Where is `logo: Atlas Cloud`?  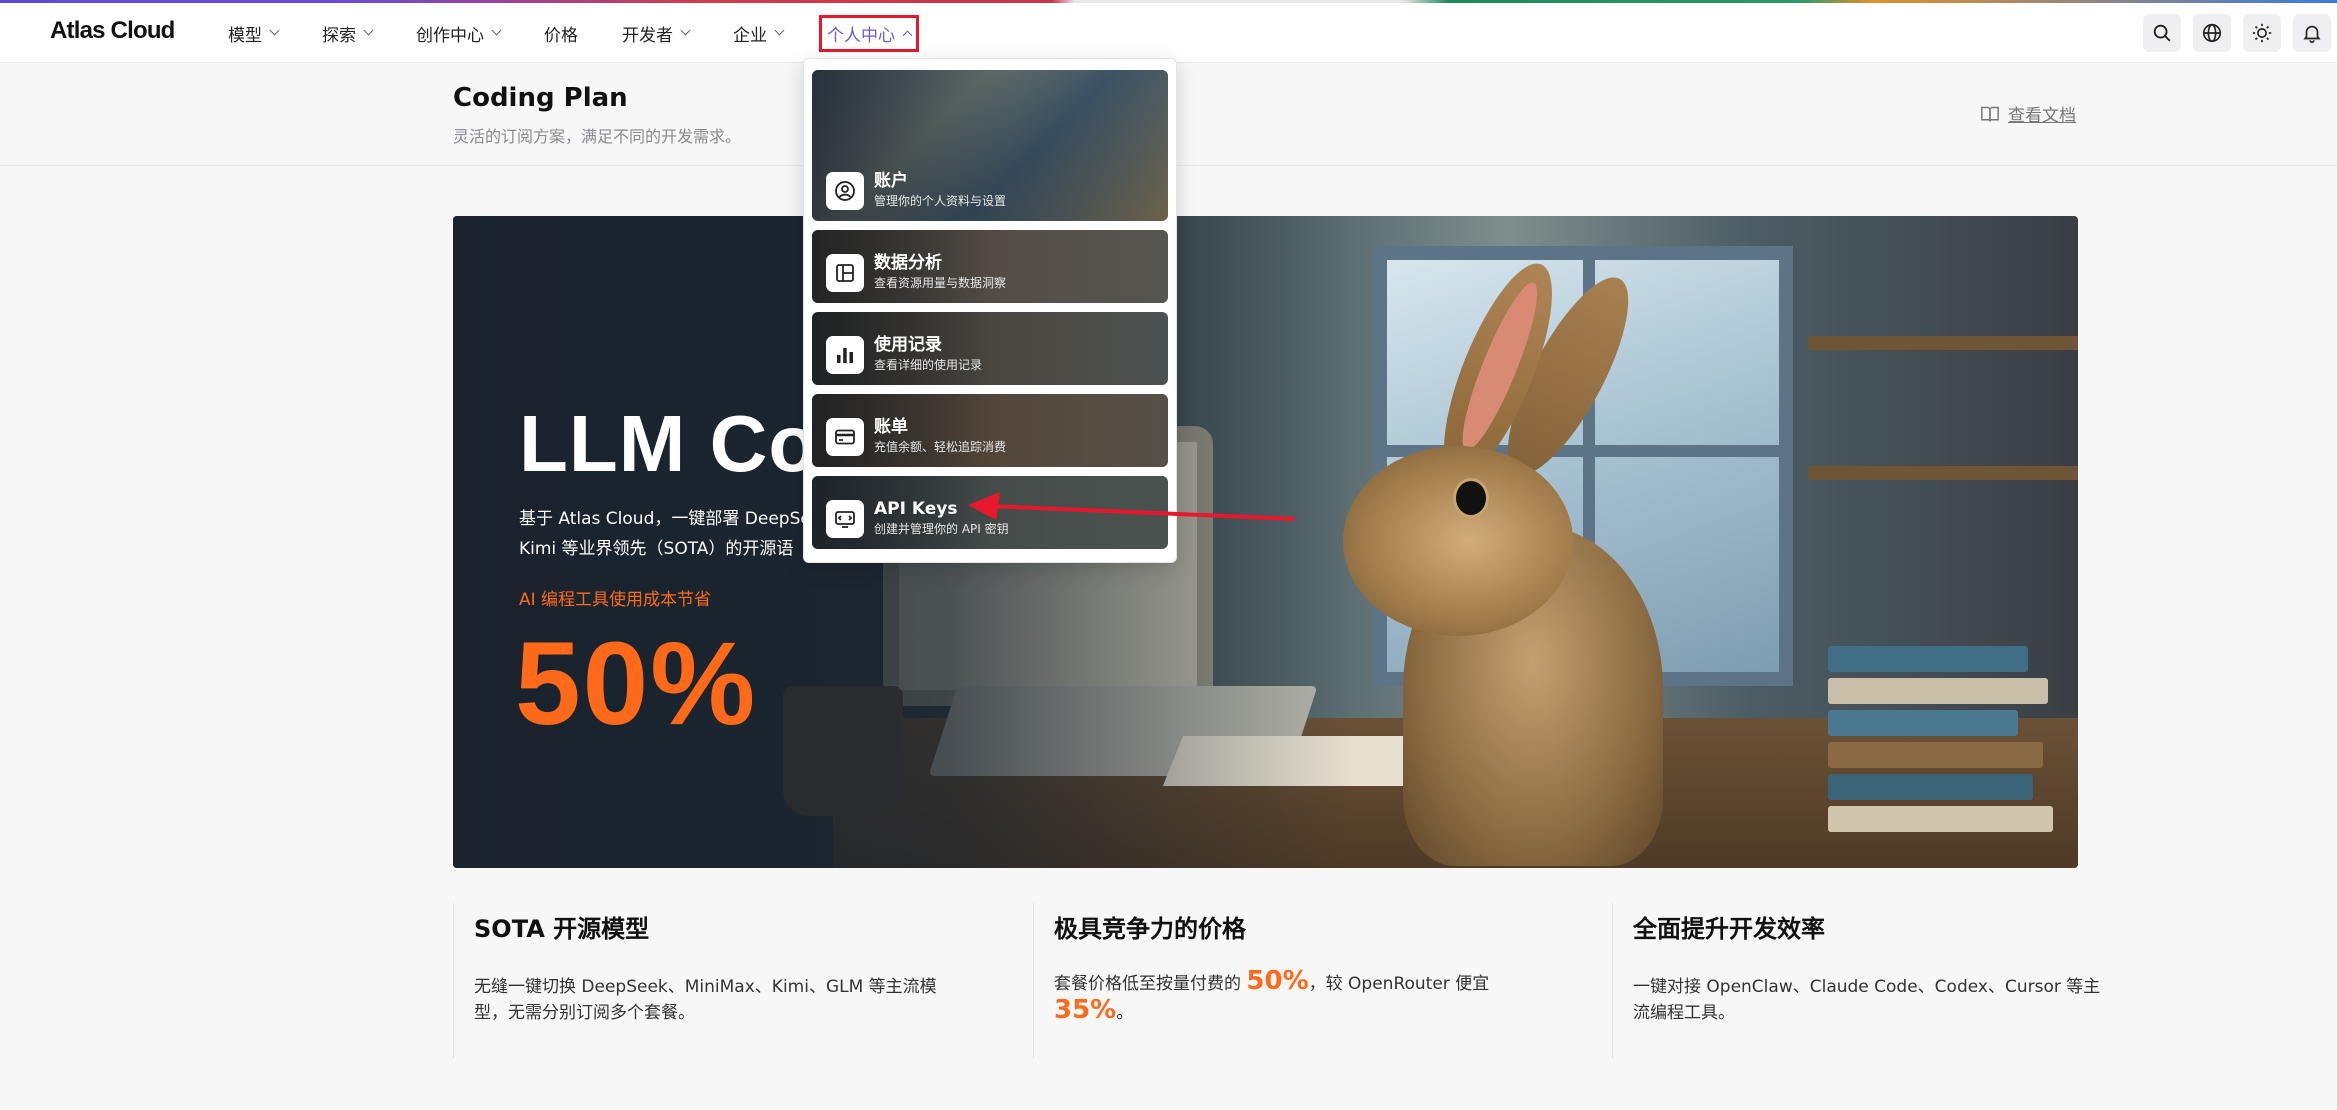
logo: Atlas Cloud is located at coordinates (112, 31).